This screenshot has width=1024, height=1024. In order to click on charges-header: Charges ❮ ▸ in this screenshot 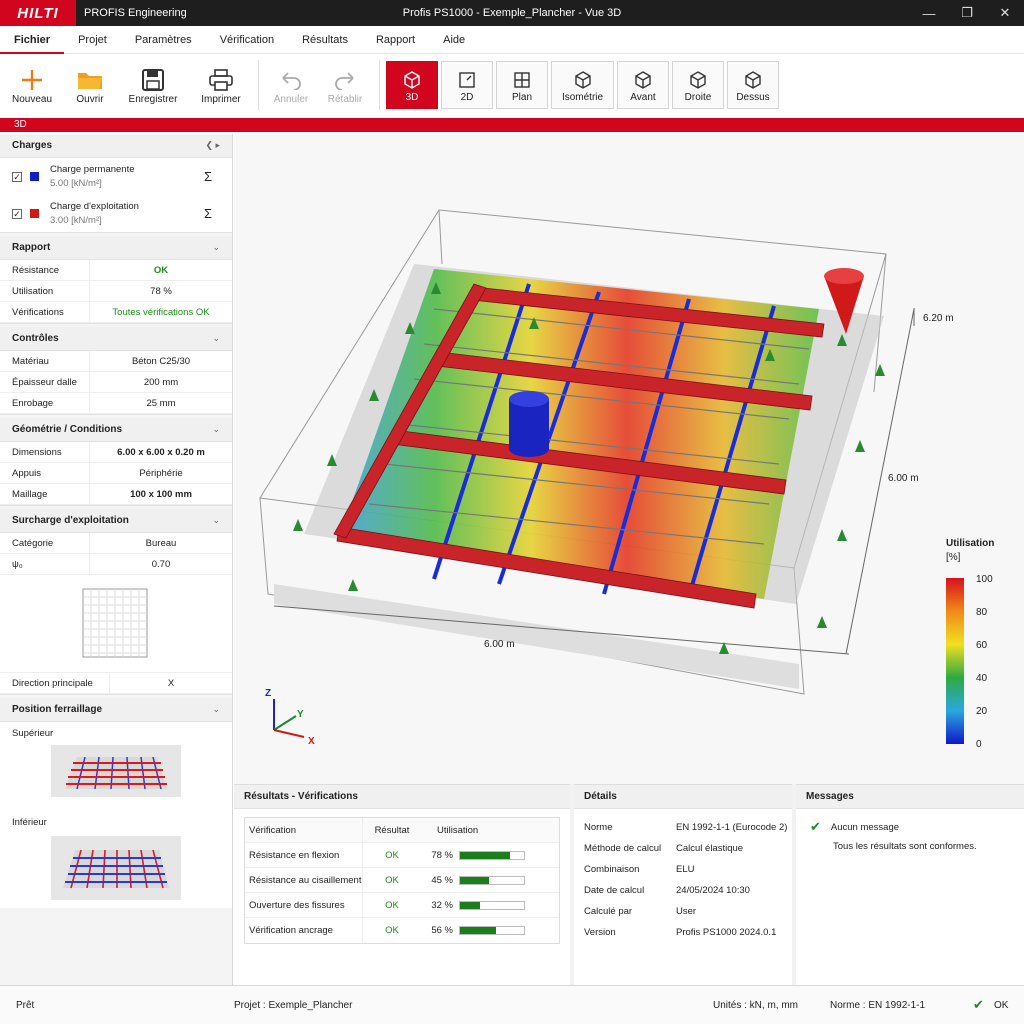, I will do `click(116, 146)`.